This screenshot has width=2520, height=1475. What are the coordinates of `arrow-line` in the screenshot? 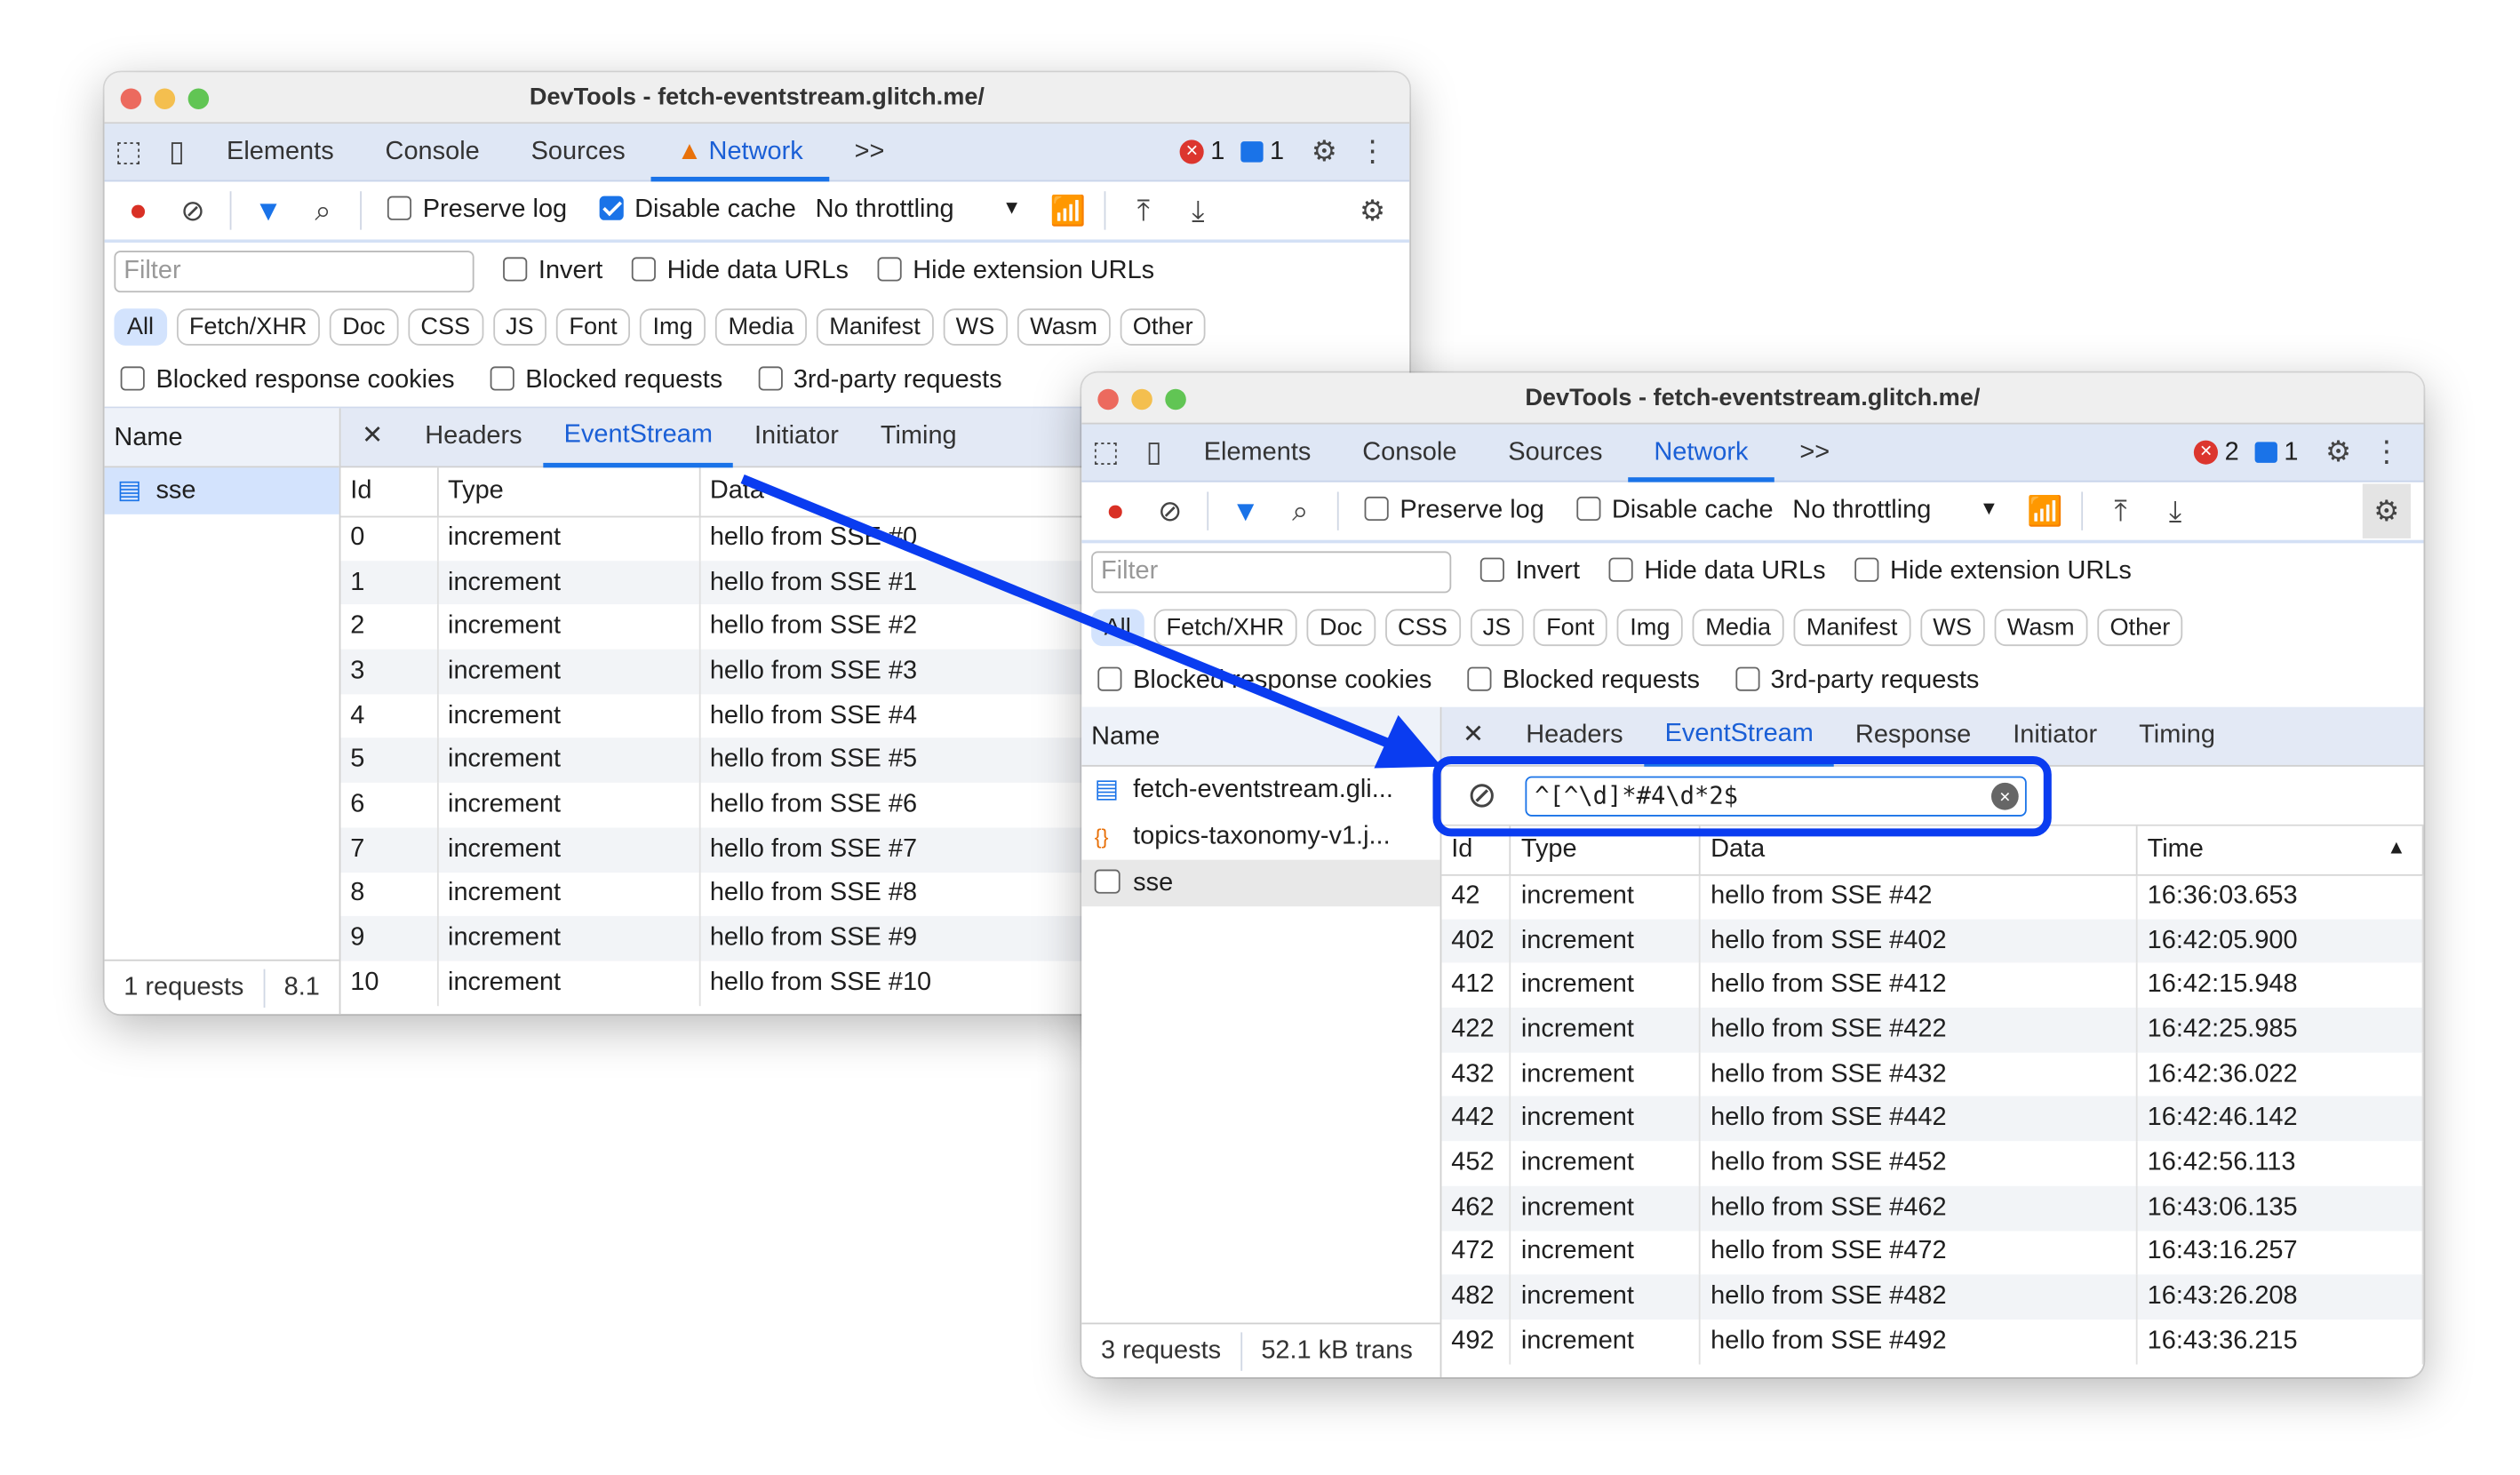 It's located at (1070, 613).